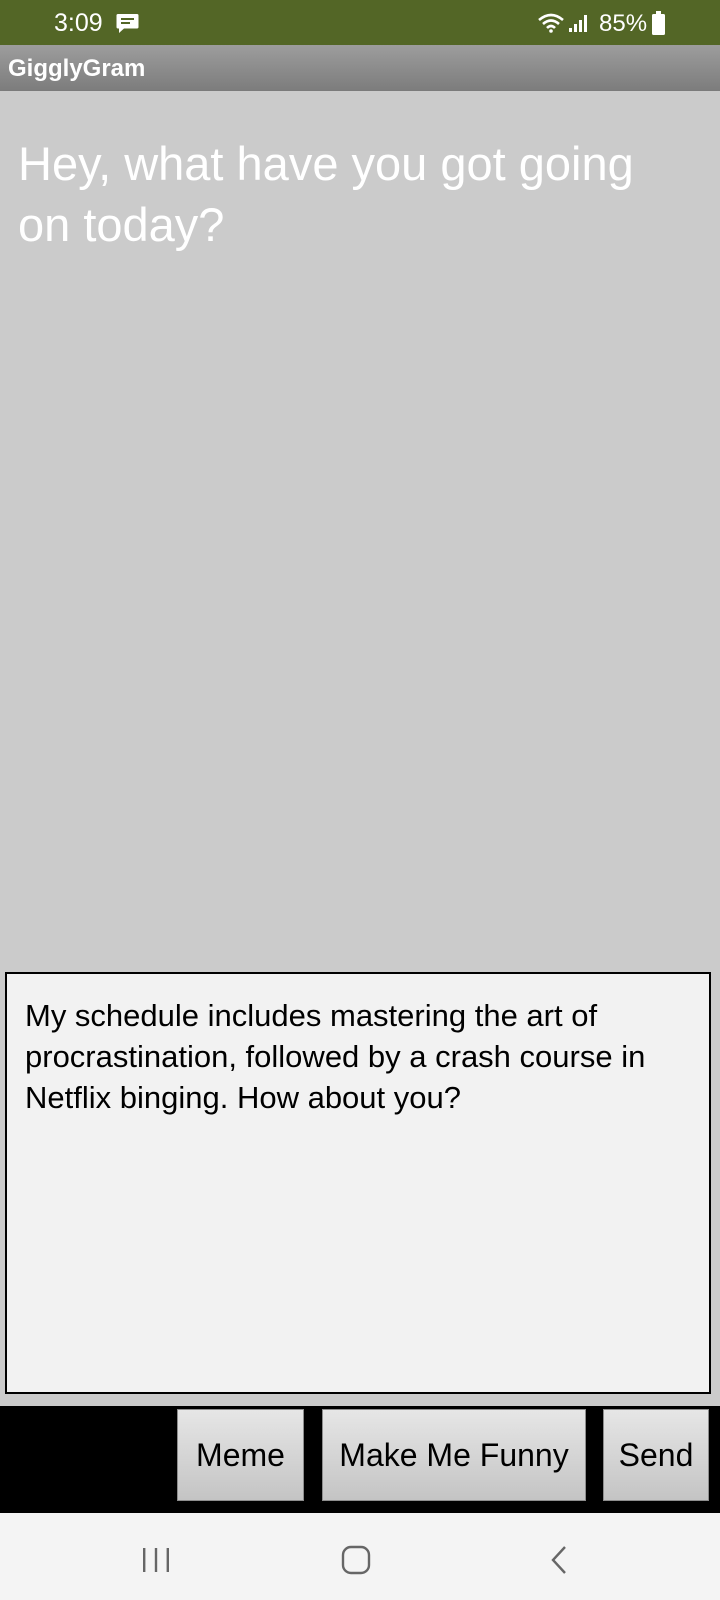 The height and width of the screenshot is (1600, 720). What do you see at coordinates (78, 23) in the screenshot?
I see `status-time: 3:09` at bounding box center [78, 23].